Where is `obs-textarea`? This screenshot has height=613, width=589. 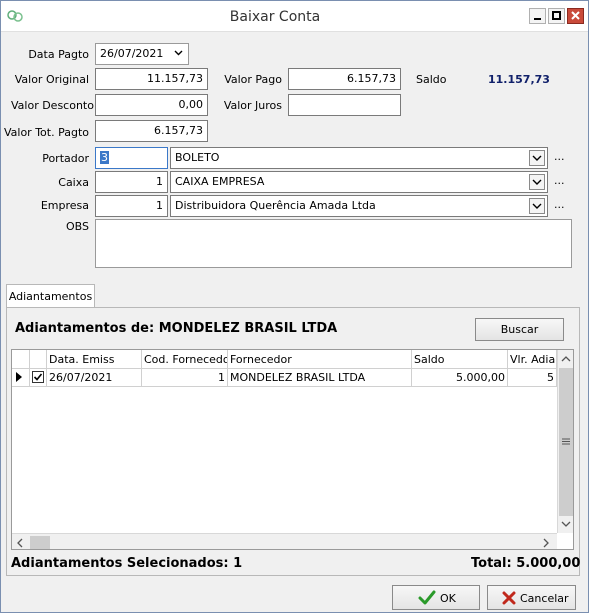
obs-textarea is located at coordinates (333, 243).